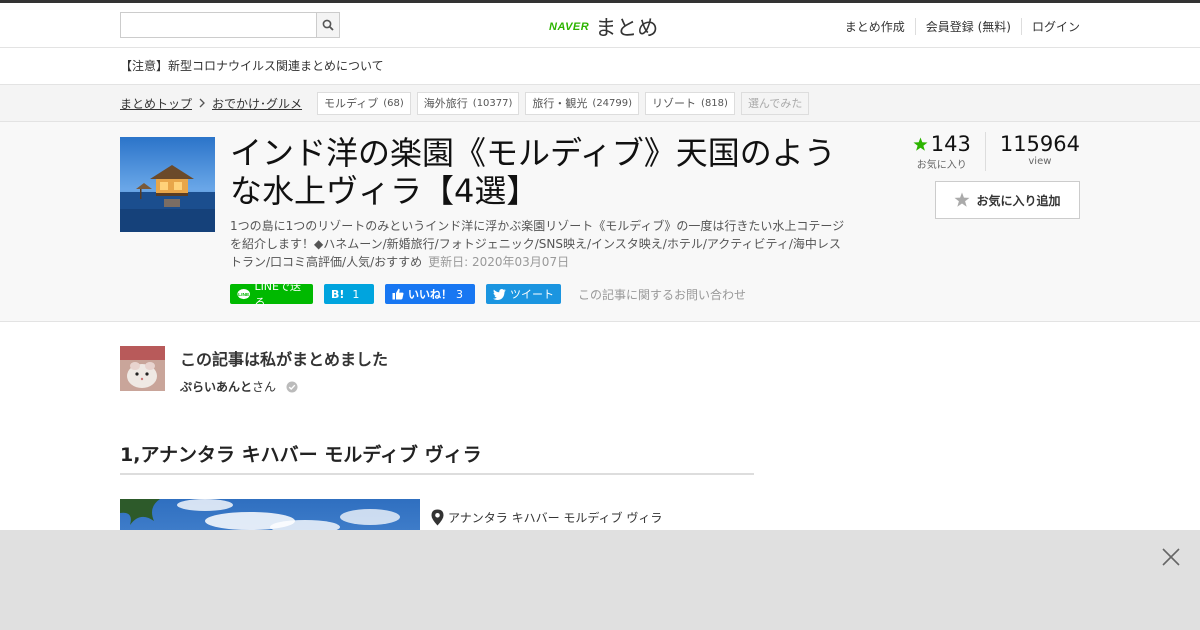 Image resolution: width=1200 pixels, height=630 pixels. What do you see at coordinates (277, 294) in the screenshot?
I see `line-share-label: LINEで送る` at bounding box center [277, 294].